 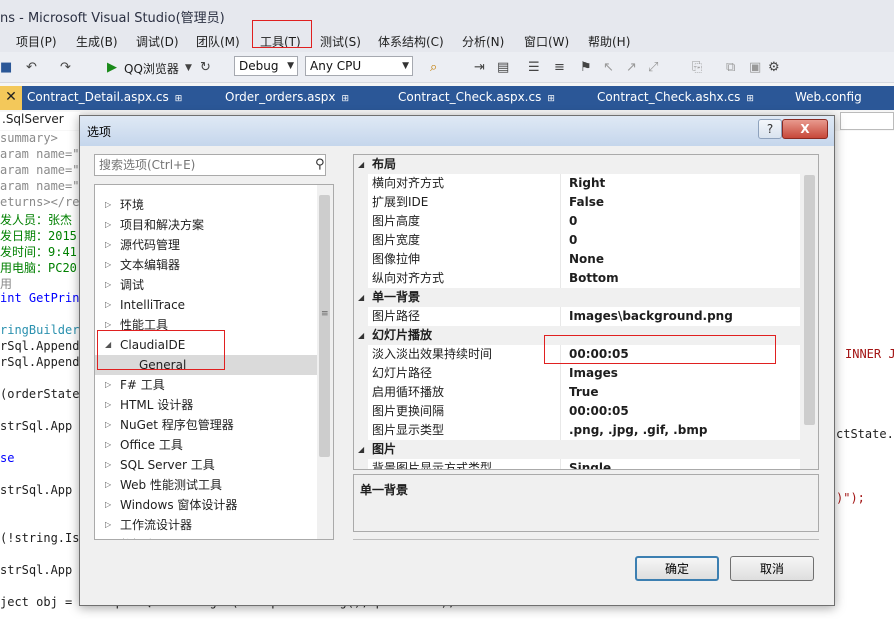 What do you see at coordinates (205, 165) in the screenshot?
I see `search-input` at bounding box center [205, 165].